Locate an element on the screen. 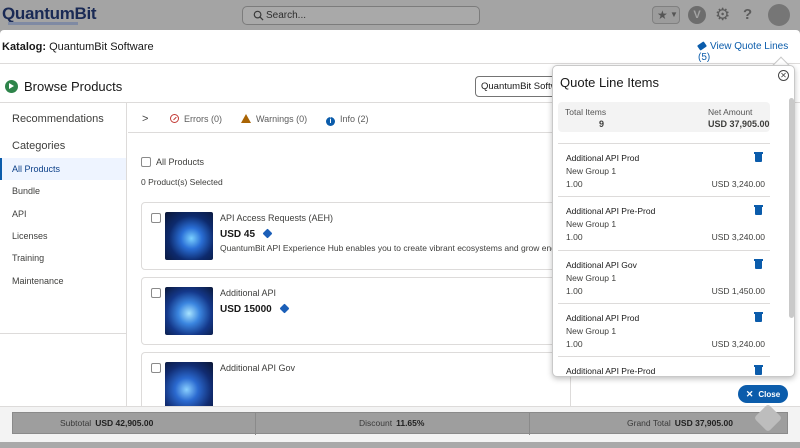  catalog-label-prefix: Katalog: is located at coordinates (24, 47).